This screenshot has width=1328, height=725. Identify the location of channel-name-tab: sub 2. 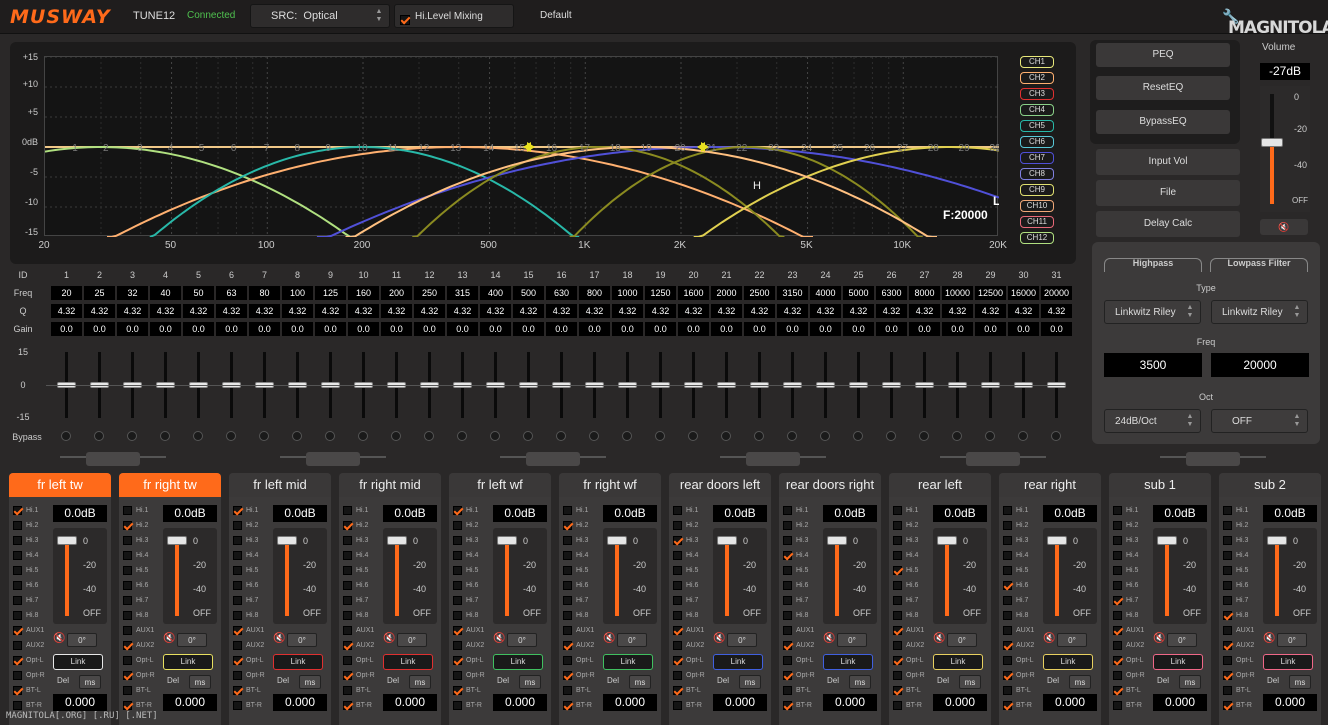
(1270, 485).